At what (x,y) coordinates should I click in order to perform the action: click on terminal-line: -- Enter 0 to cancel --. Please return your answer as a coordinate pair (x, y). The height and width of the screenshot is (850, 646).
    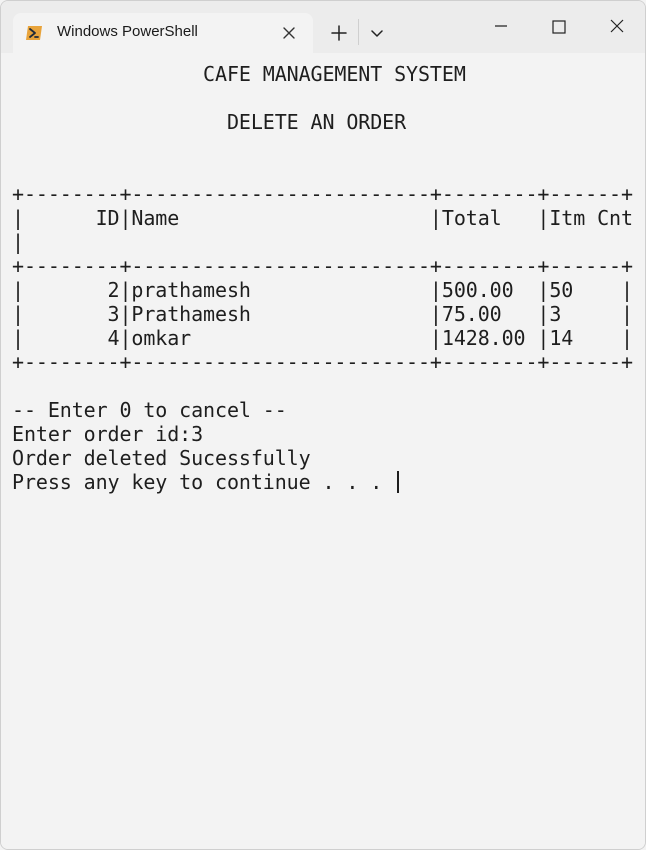
    Looking at the image, I should click on (149, 410).